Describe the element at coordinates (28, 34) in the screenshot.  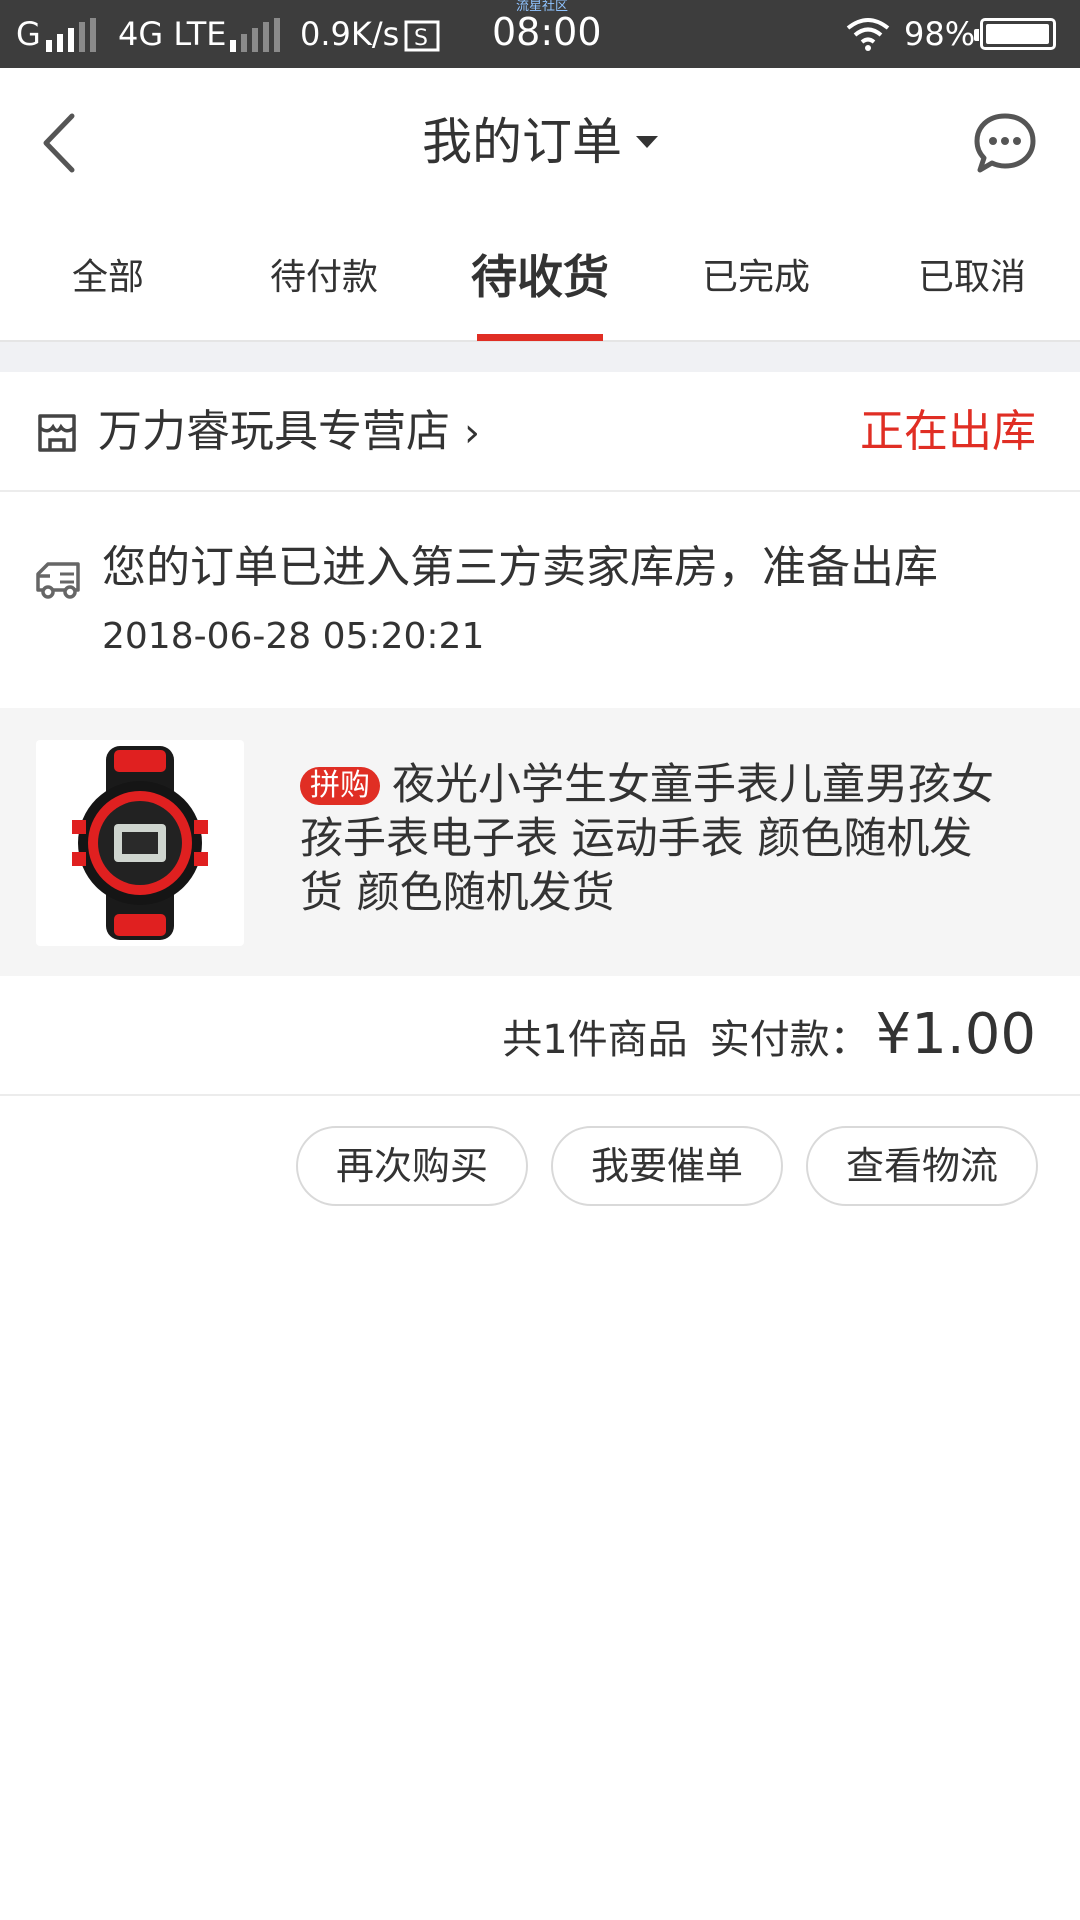
I see `carrier-label: G` at that location.